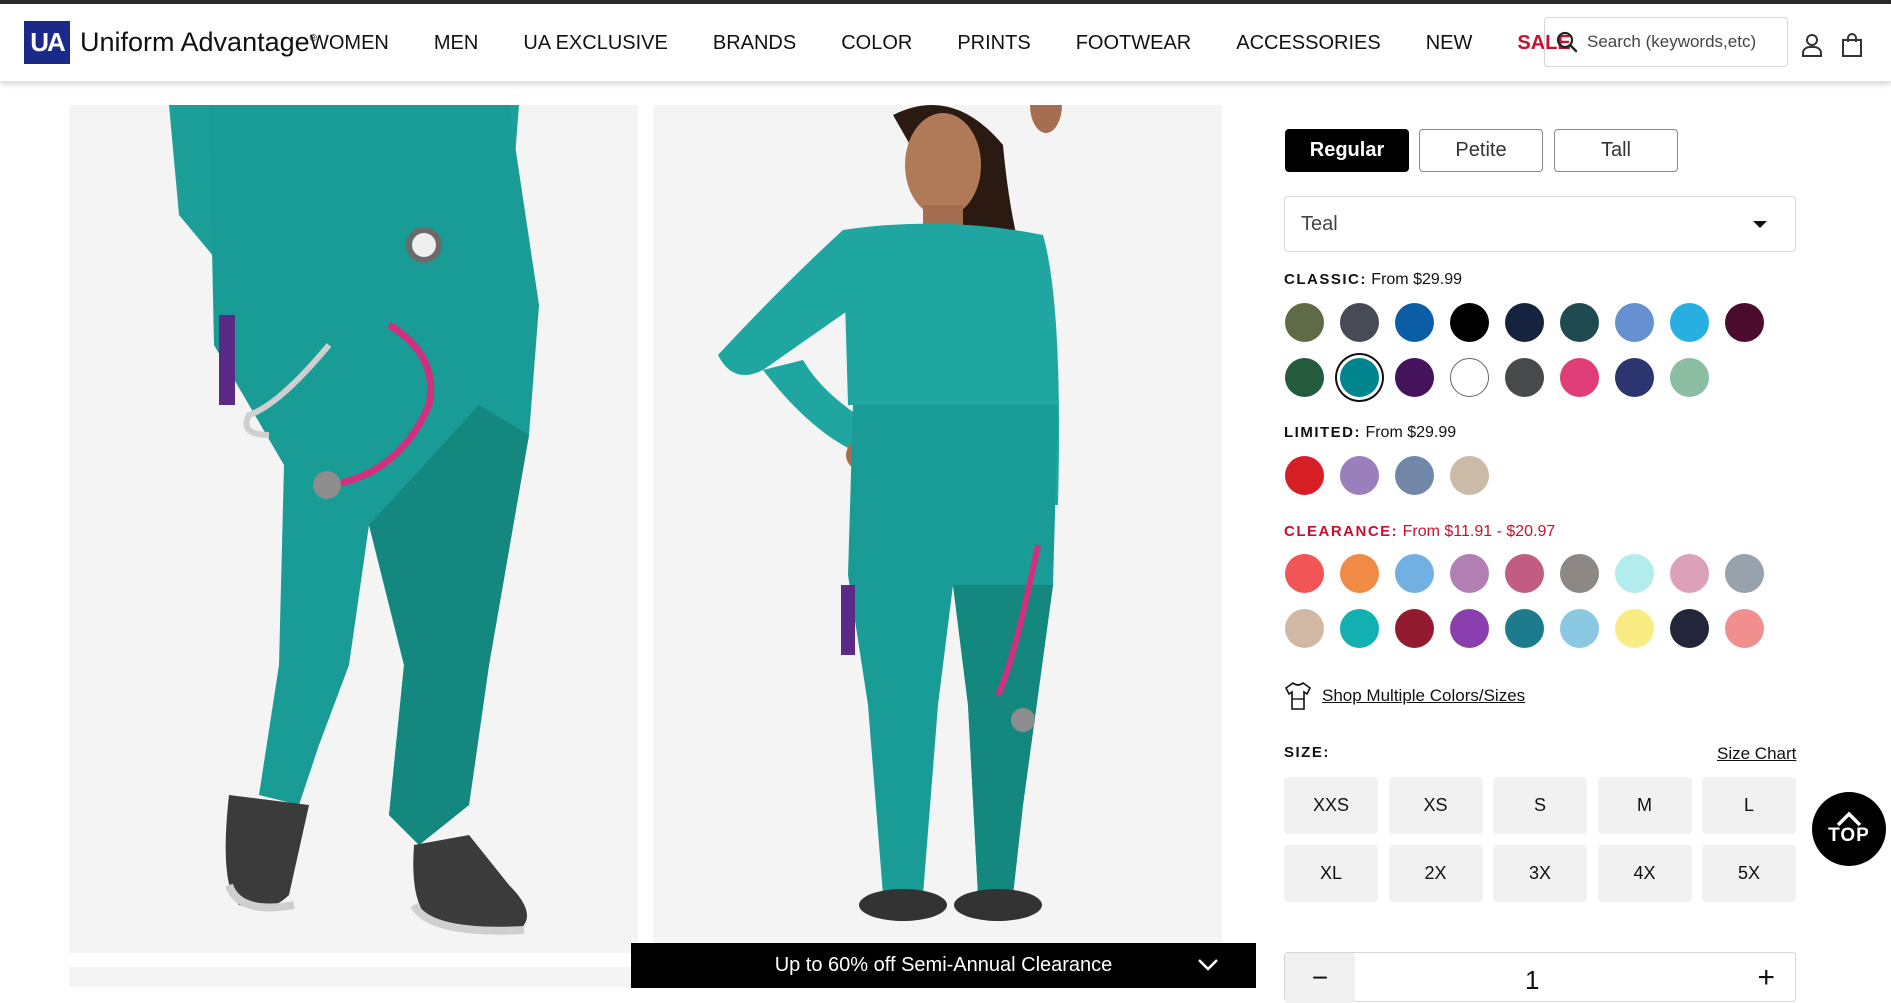 The height and width of the screenshot is (1003, 1891). What do you see at coordinates (1319, 223) in the screenshot?
I see `color-dropdown-value: Teal` at bounding box center [1319, 223].